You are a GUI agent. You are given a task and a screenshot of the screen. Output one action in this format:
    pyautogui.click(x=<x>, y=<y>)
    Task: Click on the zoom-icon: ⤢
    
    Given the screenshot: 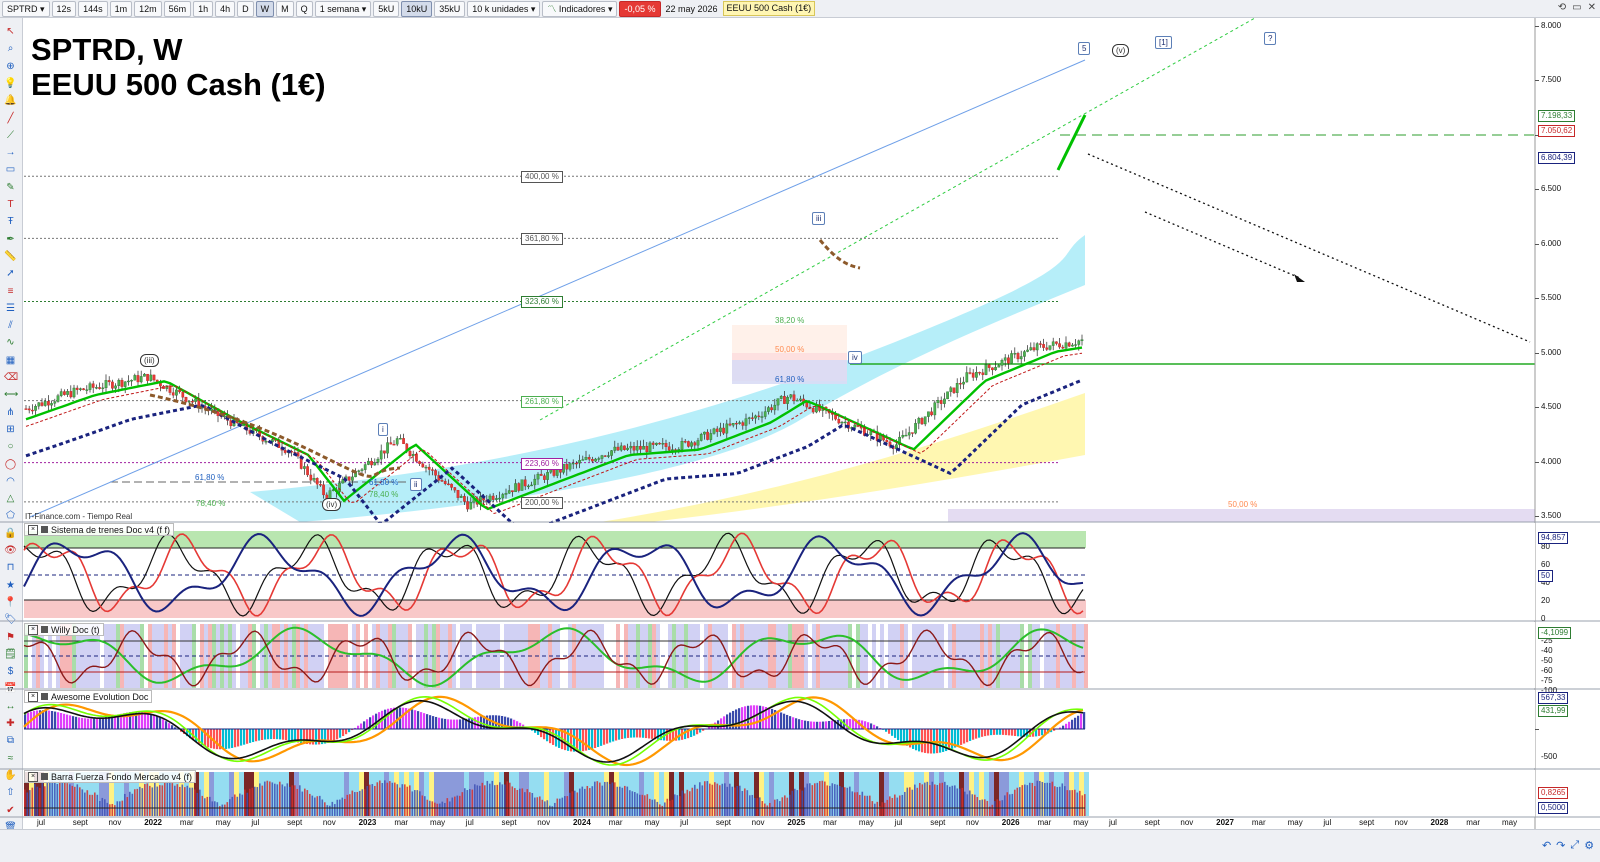 What is the action you would take?
    pyautogui.click(x=1574, y=845)
    